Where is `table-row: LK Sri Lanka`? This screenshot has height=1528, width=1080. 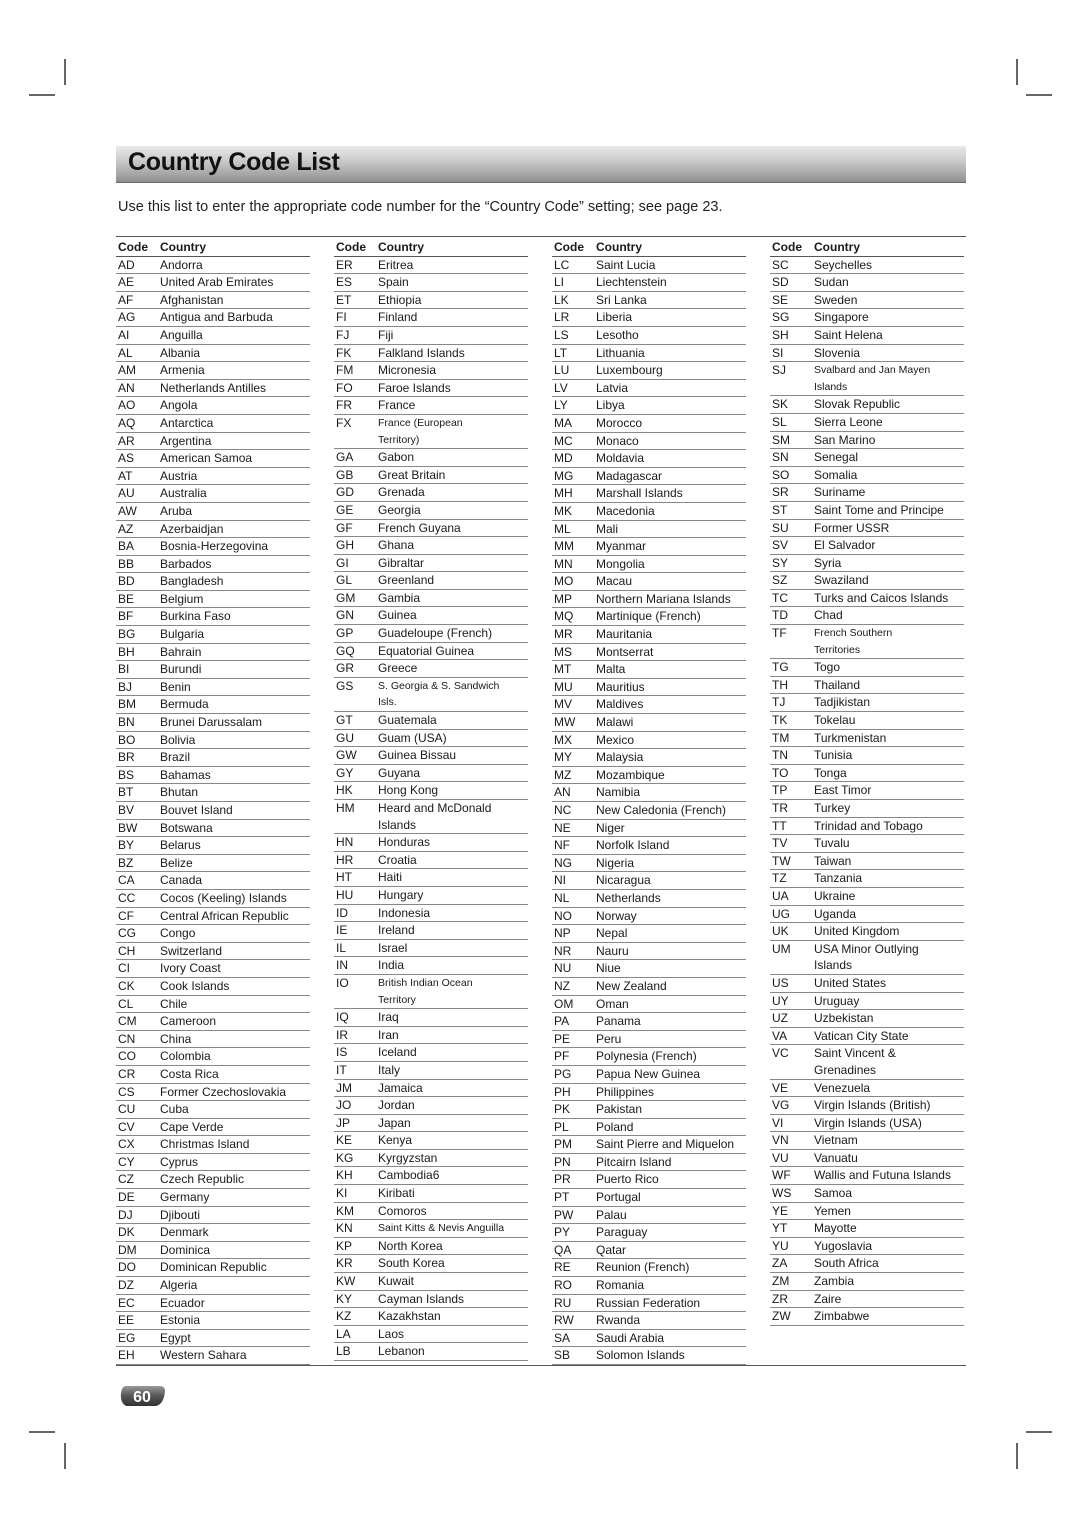 table-row: LK Sri Lanka is located at coordinates (649, 301).